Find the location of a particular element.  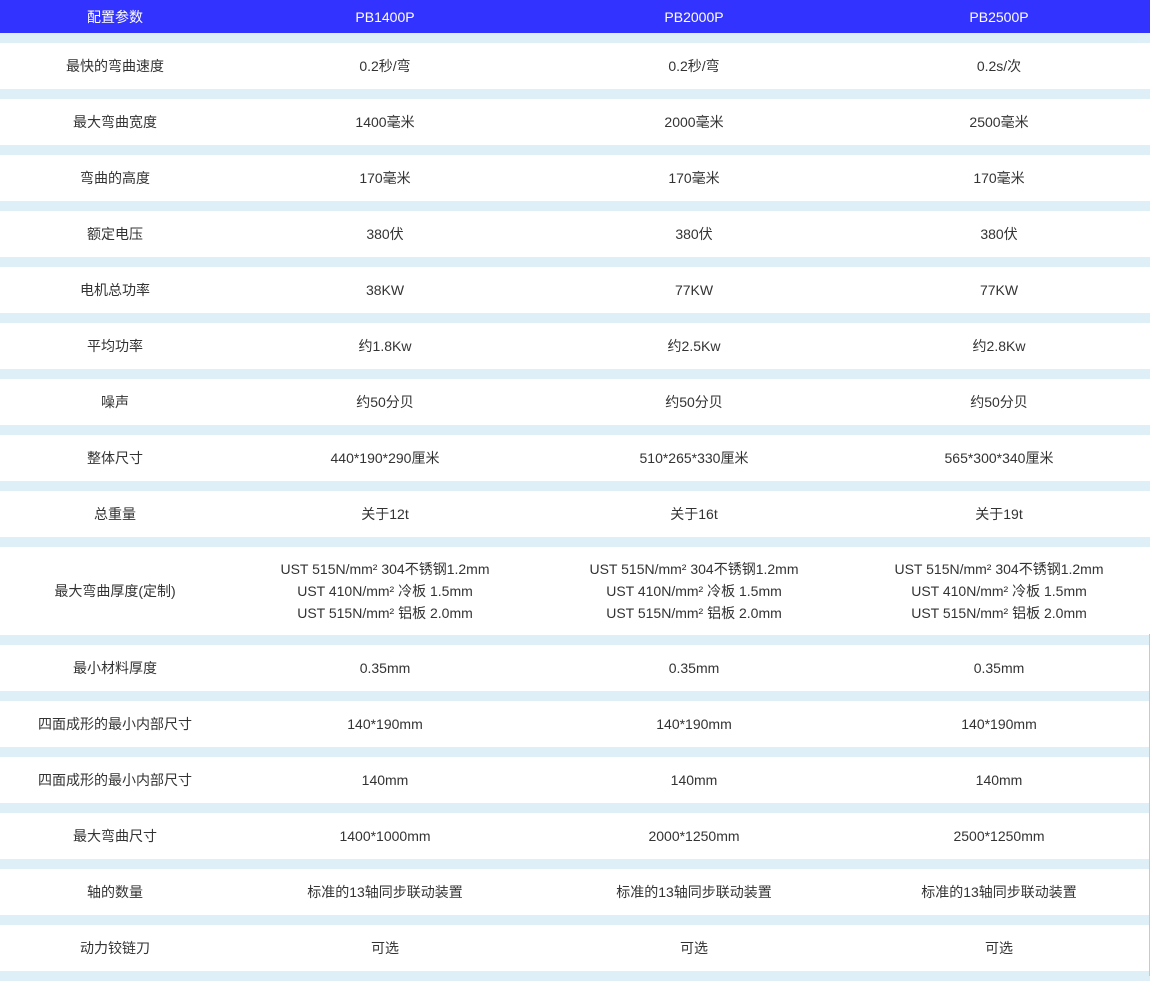

cell-pb2500p: 140*190mm is located at coordinates (999, 724).